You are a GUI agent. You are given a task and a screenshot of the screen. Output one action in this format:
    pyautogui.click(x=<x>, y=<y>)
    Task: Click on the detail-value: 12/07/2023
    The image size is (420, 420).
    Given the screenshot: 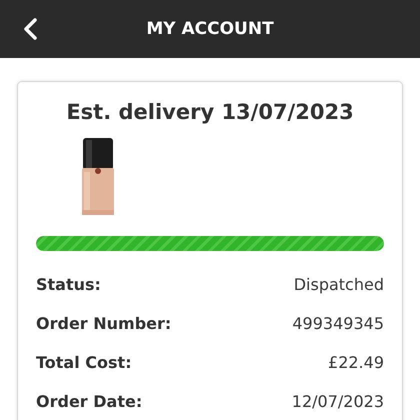 What is the action you would take?
    pyautogui.click(x=338, y=401)
    